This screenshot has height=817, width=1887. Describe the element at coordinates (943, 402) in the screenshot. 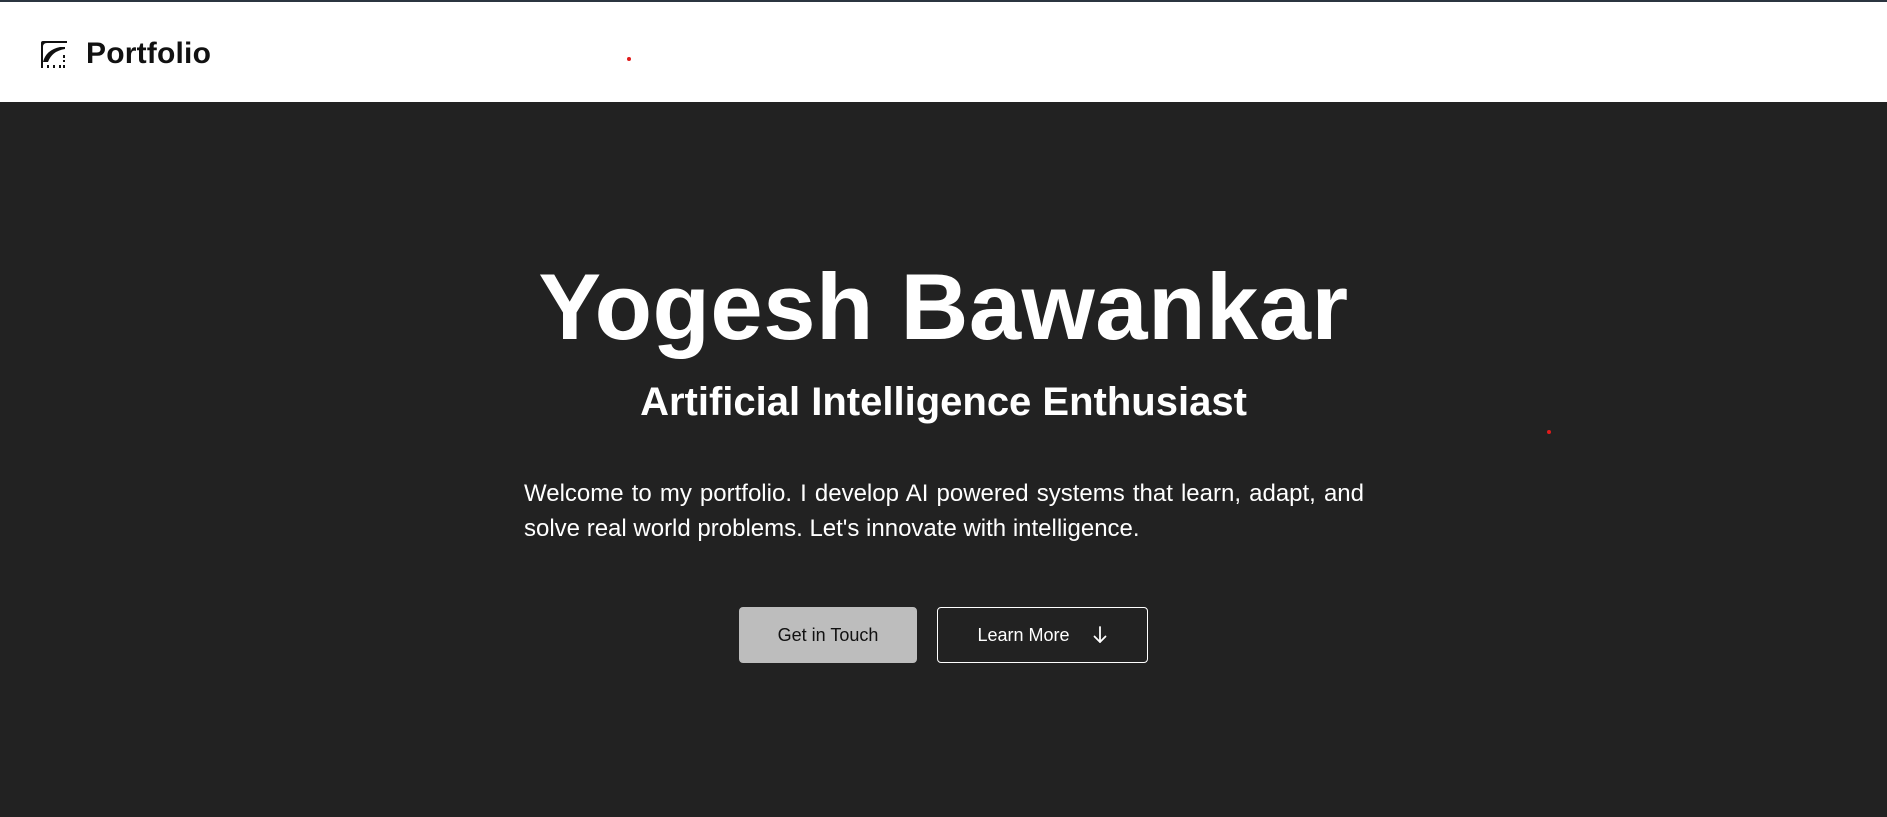

I see `hero-subtitle: Artificial Intelligence Enthusiast` at that location.